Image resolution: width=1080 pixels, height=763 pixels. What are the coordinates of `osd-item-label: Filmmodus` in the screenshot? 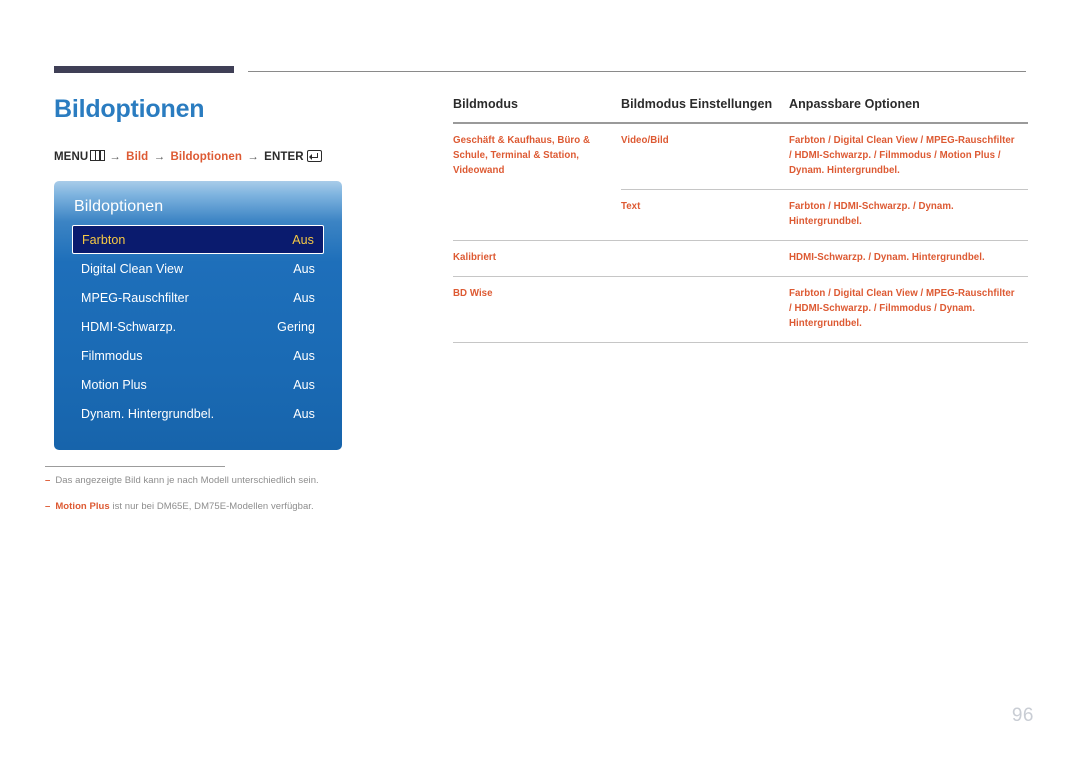 It's located at (112, 355).